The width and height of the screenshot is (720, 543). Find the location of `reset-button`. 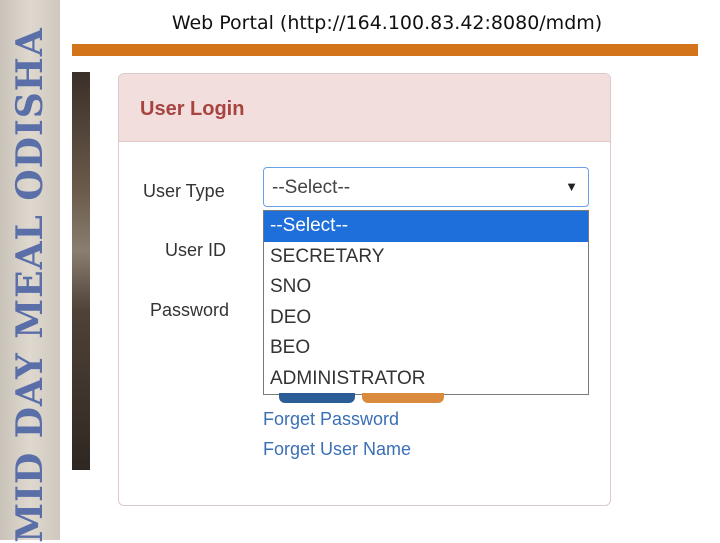

reset-button is located at coordinates (403, 398).